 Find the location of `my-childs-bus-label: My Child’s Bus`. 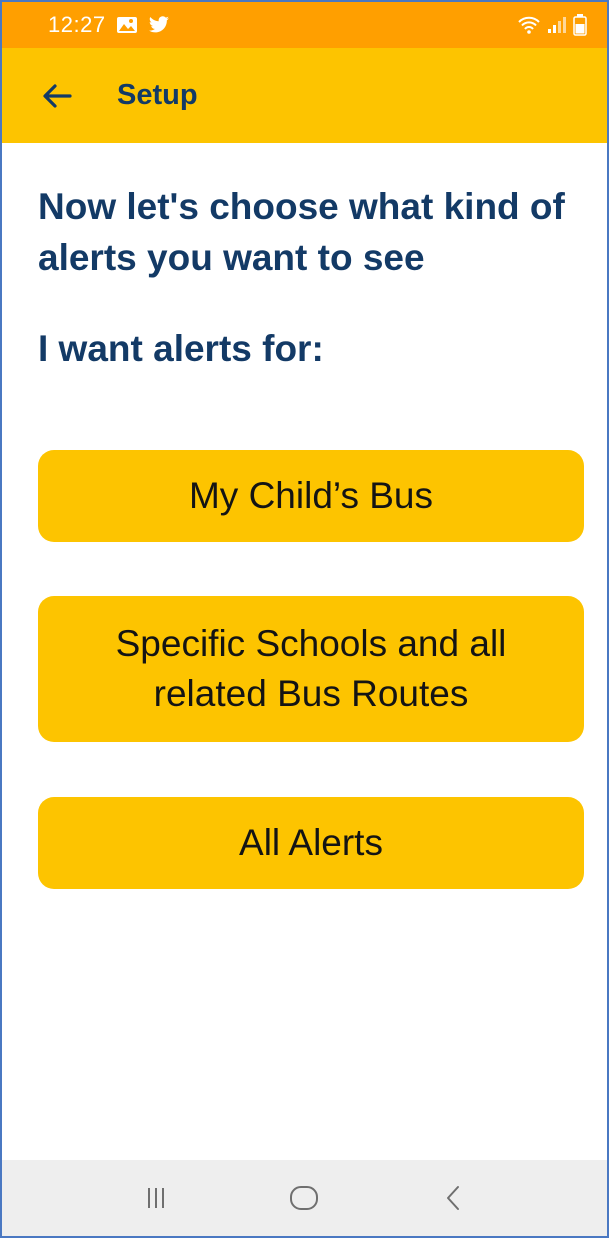

my-childs-bus-label: My Child’s Bus is located at coordinates (310, 495).